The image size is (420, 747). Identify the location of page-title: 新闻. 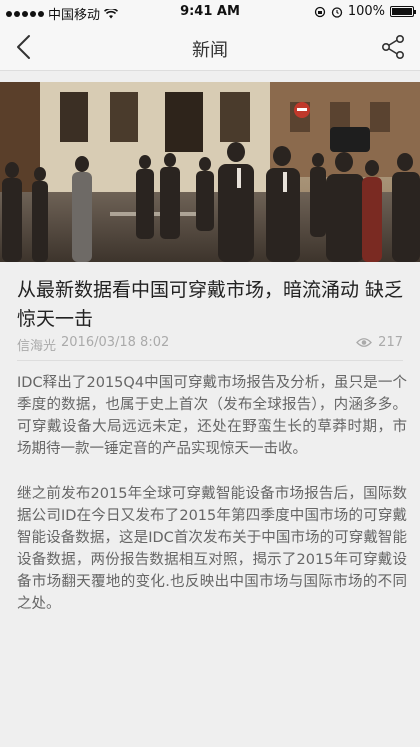
(210, 50).